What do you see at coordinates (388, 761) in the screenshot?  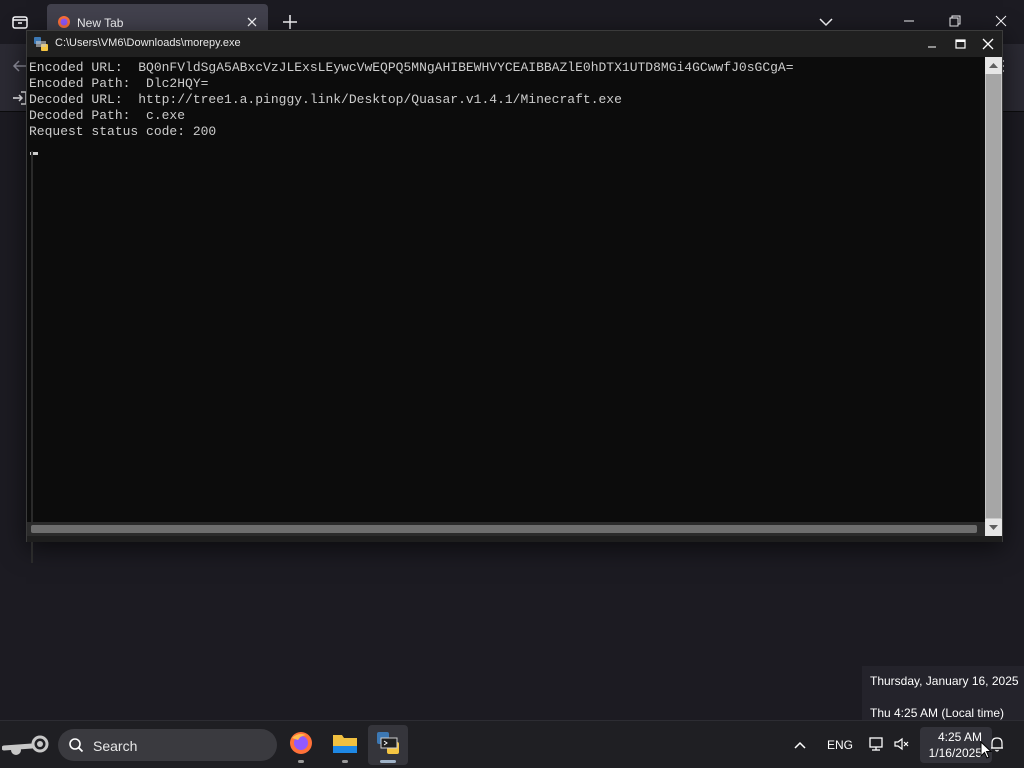 I see `active-indicator` at bounding box center [388, 761].